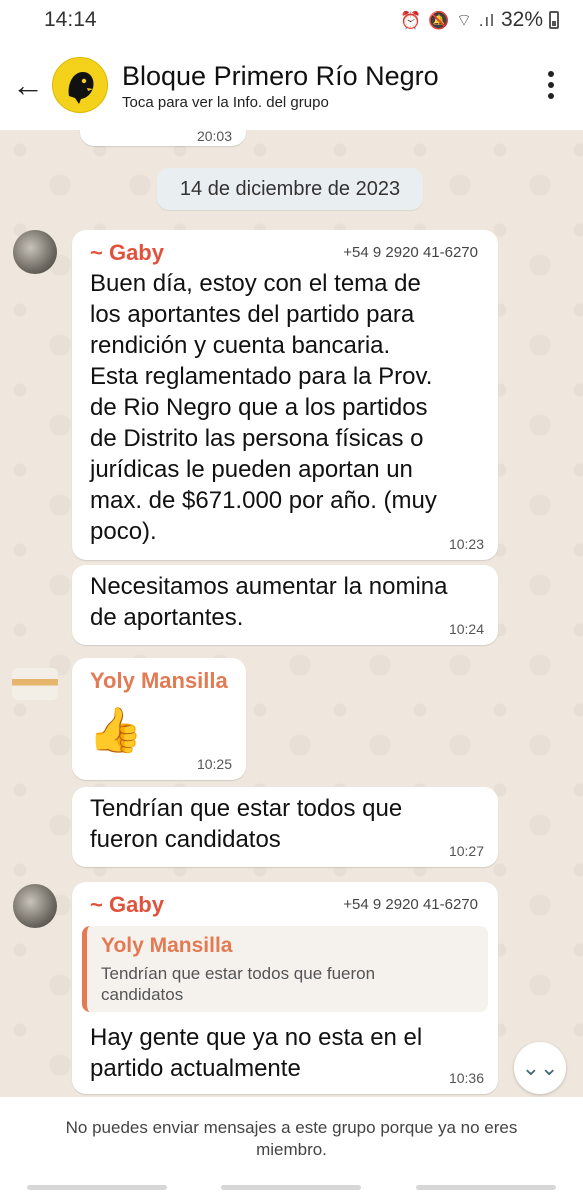  I want to click on group-avatar, so click(80, 85).